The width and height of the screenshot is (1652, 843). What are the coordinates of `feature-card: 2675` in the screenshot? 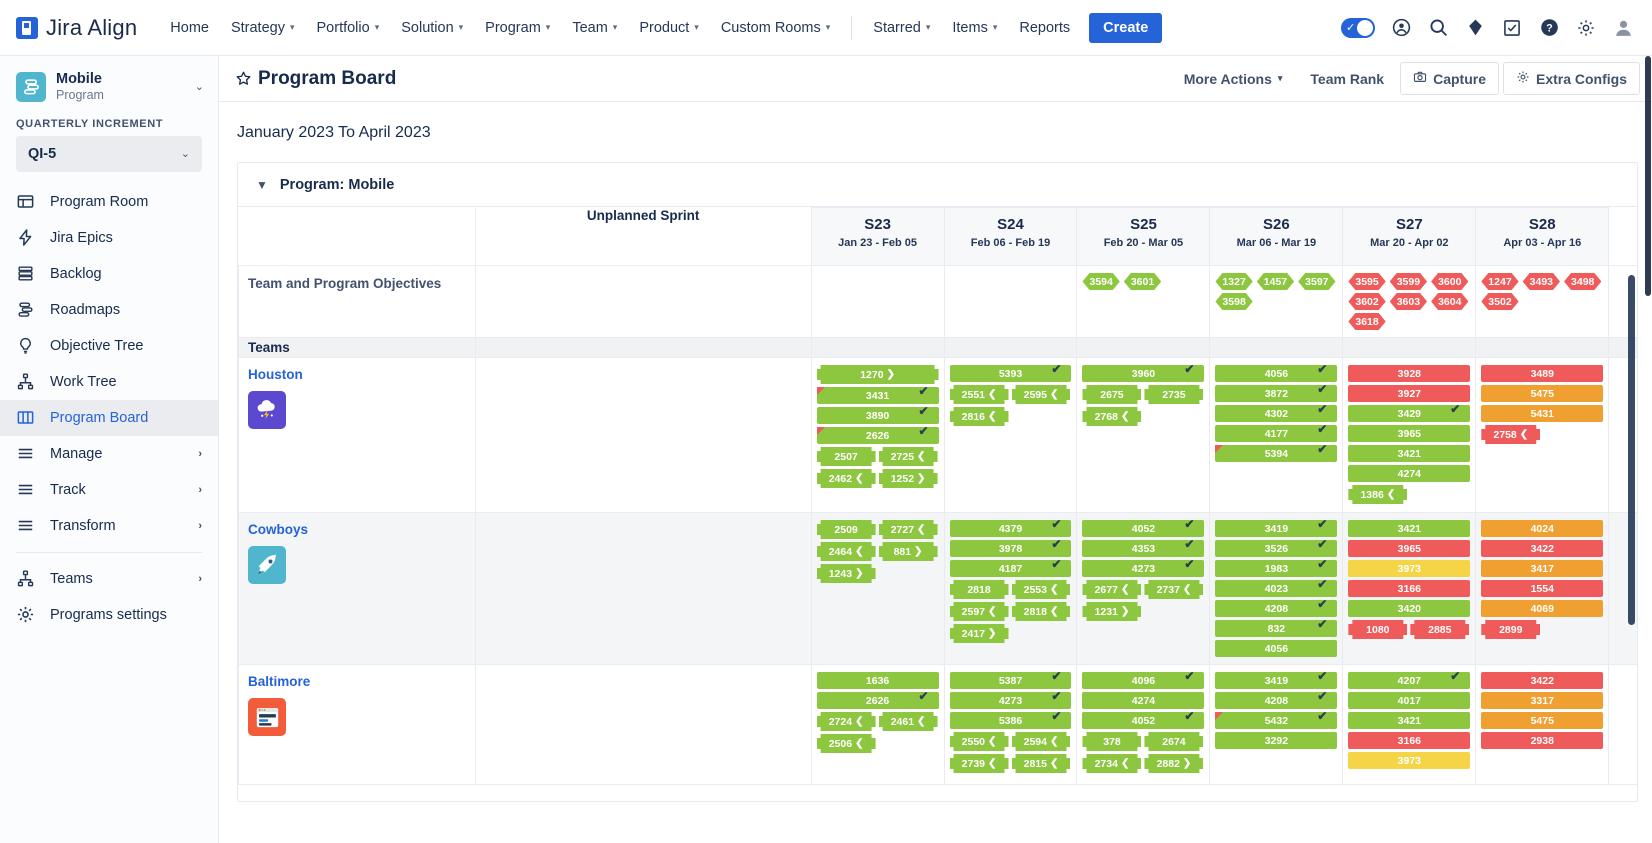 It's located at (1111, 394).